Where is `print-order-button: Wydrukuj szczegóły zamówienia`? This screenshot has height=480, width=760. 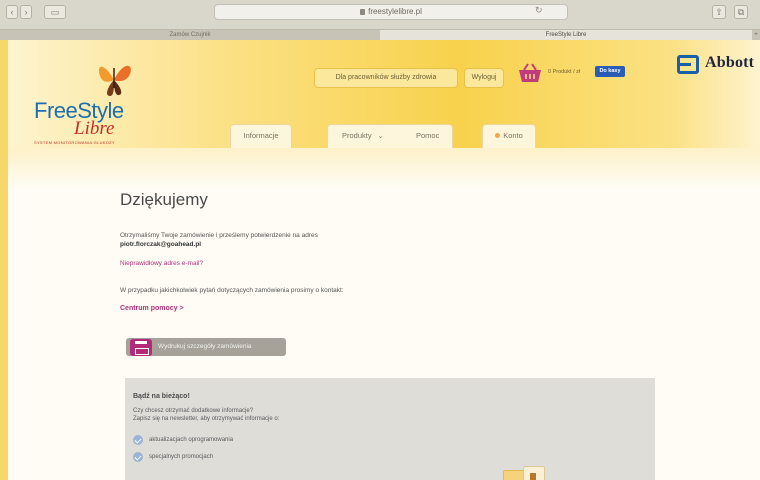
print-order-button: Wydrukuj szczegóły zamówienia is located at coordinates (206, 347).